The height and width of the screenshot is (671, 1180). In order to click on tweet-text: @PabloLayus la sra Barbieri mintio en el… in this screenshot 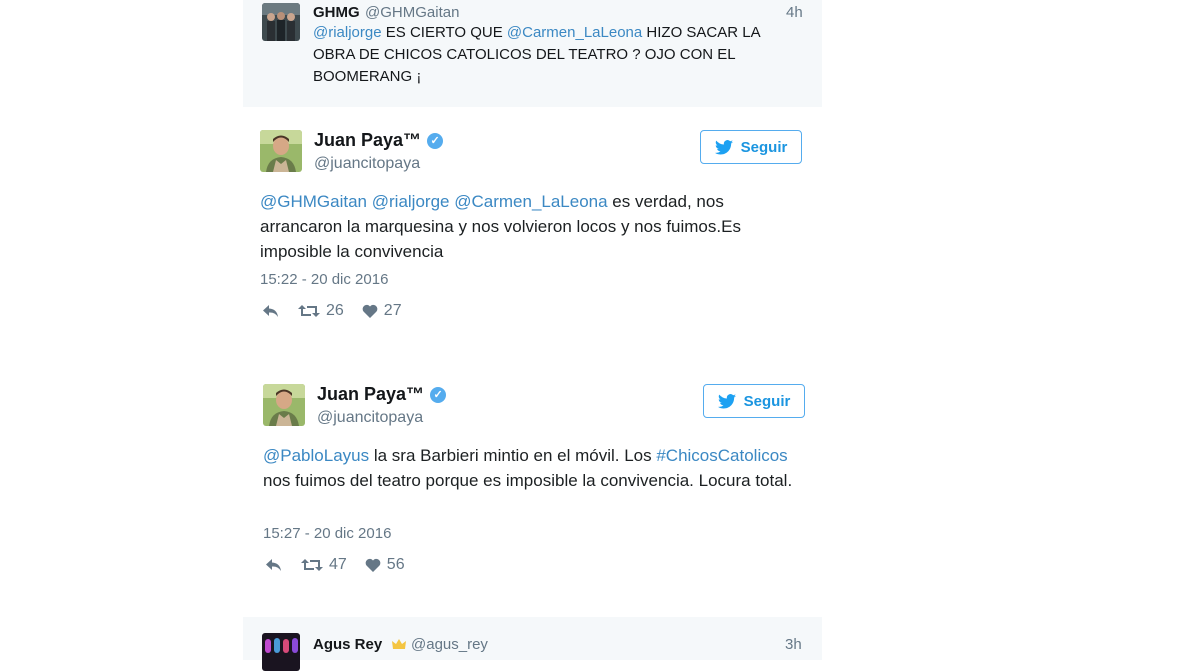, I will do `click(528, 468)`.